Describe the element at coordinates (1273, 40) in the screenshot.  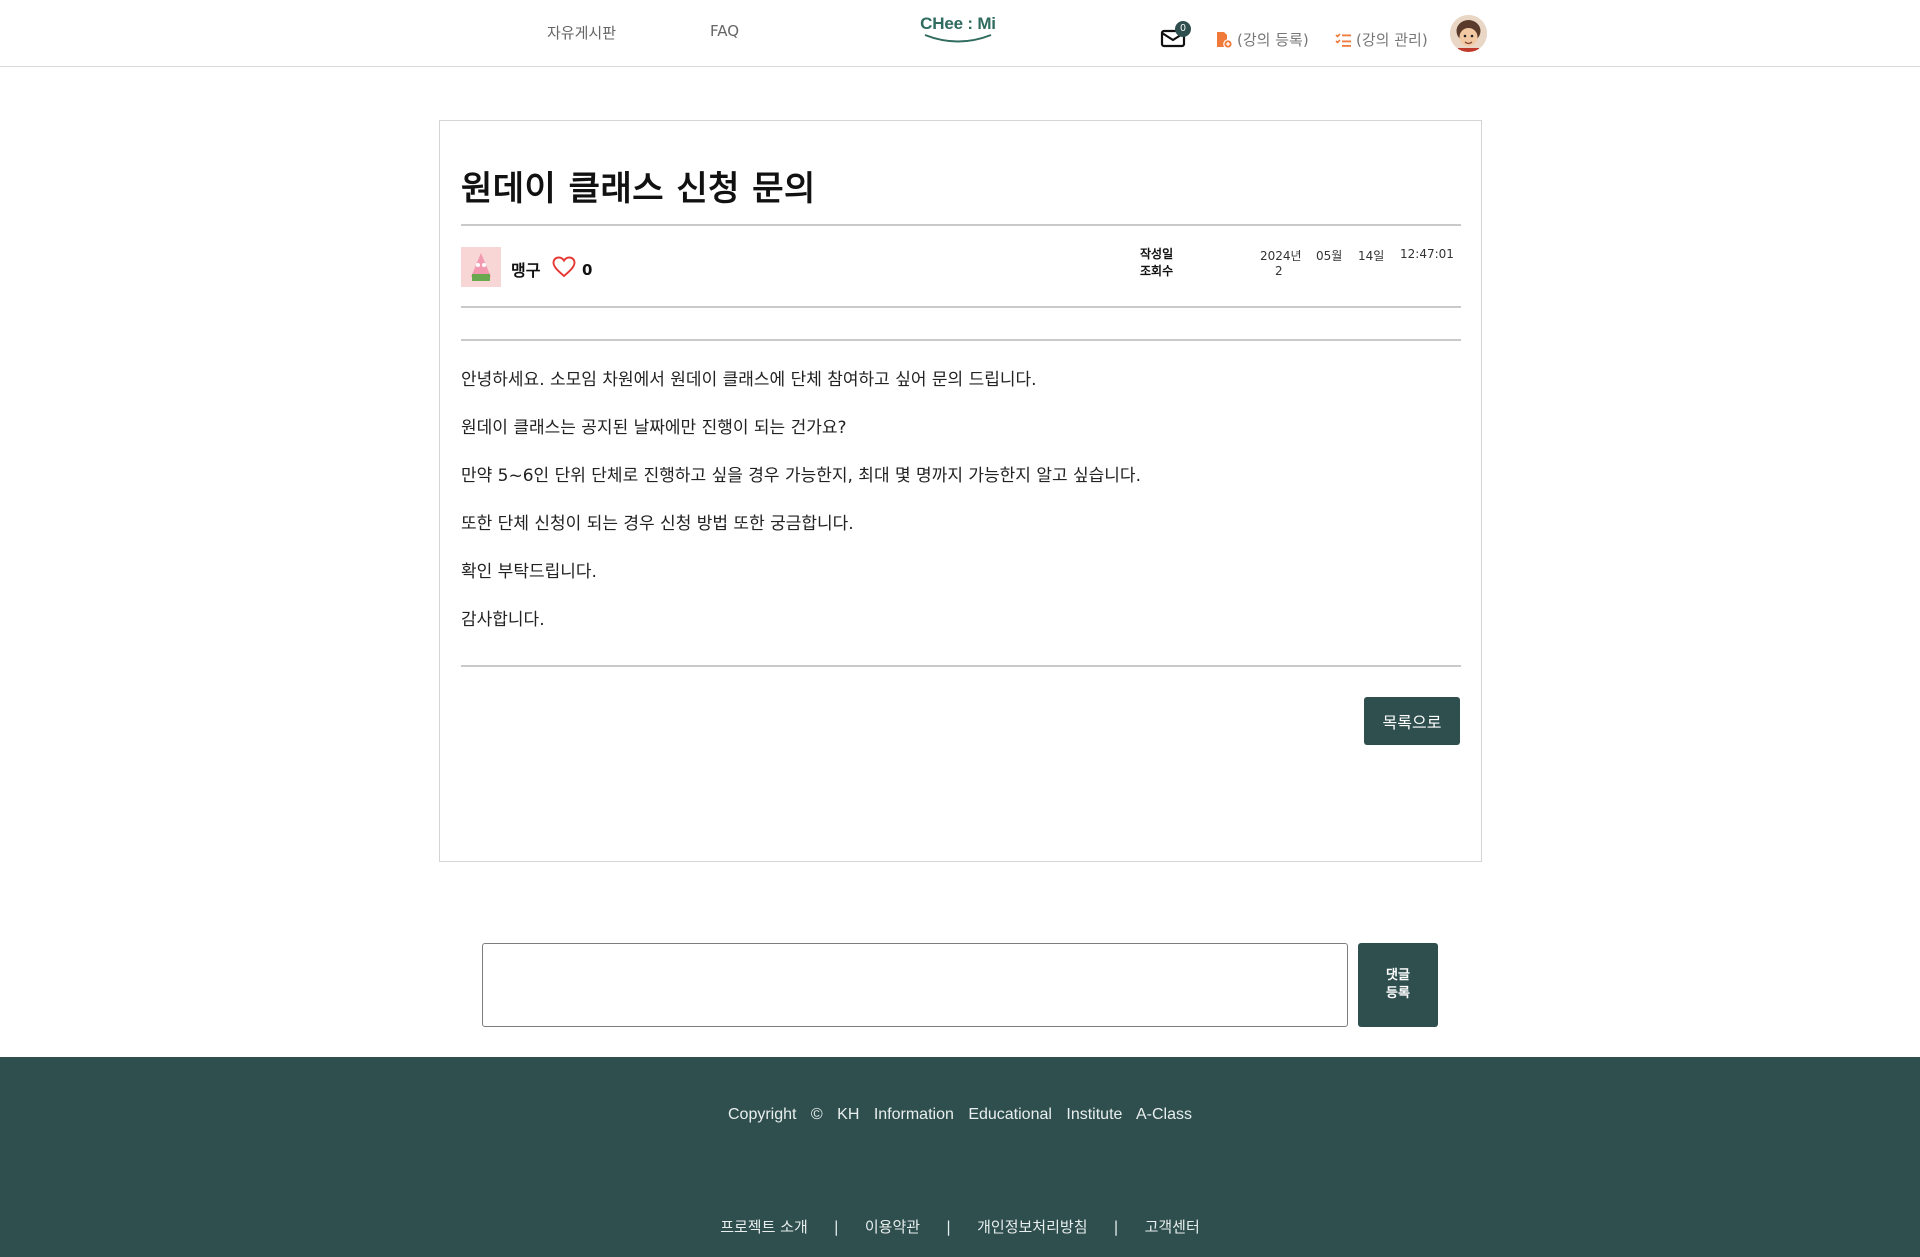
I see `course-register-label: (강의 등록)` at that location.